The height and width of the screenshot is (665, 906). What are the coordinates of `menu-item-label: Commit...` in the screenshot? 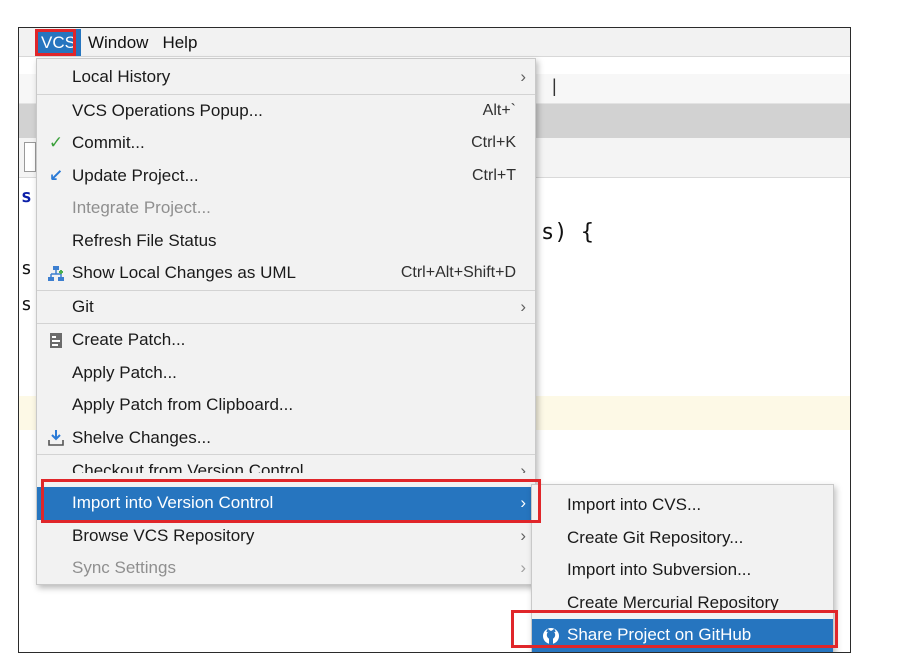 It's located at (108, 142).